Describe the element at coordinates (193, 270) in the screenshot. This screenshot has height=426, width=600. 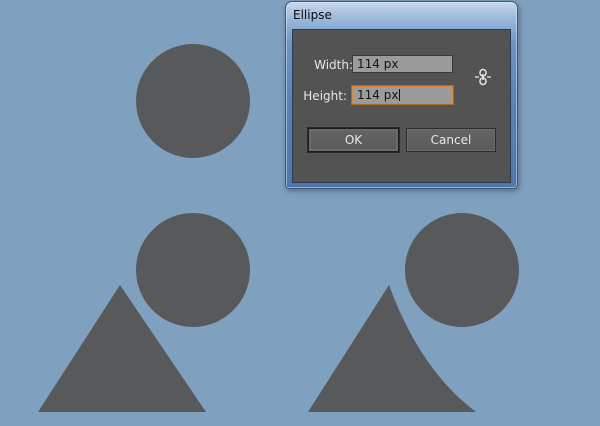
I see `circle-bottom-left` at that location.